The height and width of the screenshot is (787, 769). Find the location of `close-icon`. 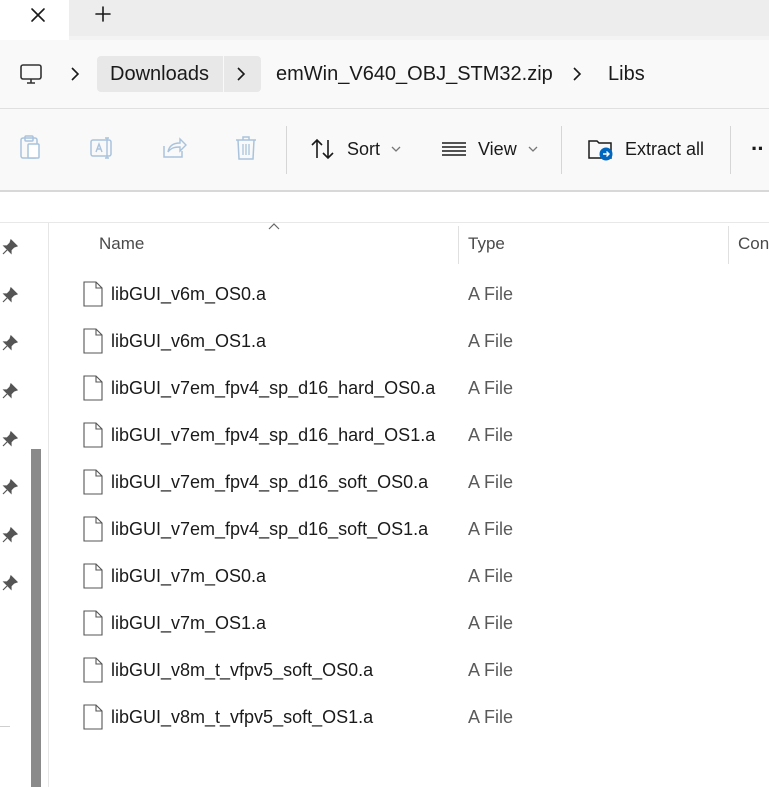

close-icon is located at coordinates (38, 15).